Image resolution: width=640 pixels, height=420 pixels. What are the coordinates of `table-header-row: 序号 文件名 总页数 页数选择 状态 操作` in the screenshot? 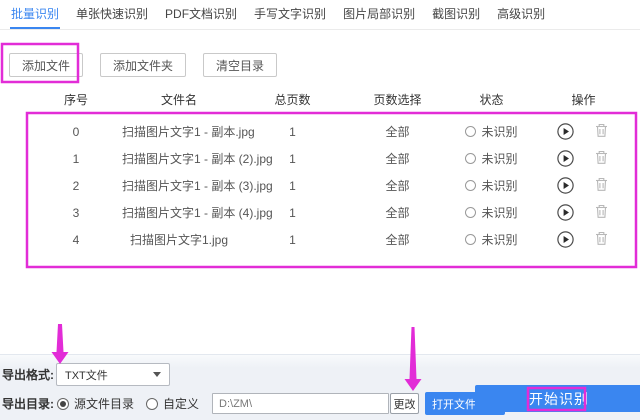 It's located at (330, 99).